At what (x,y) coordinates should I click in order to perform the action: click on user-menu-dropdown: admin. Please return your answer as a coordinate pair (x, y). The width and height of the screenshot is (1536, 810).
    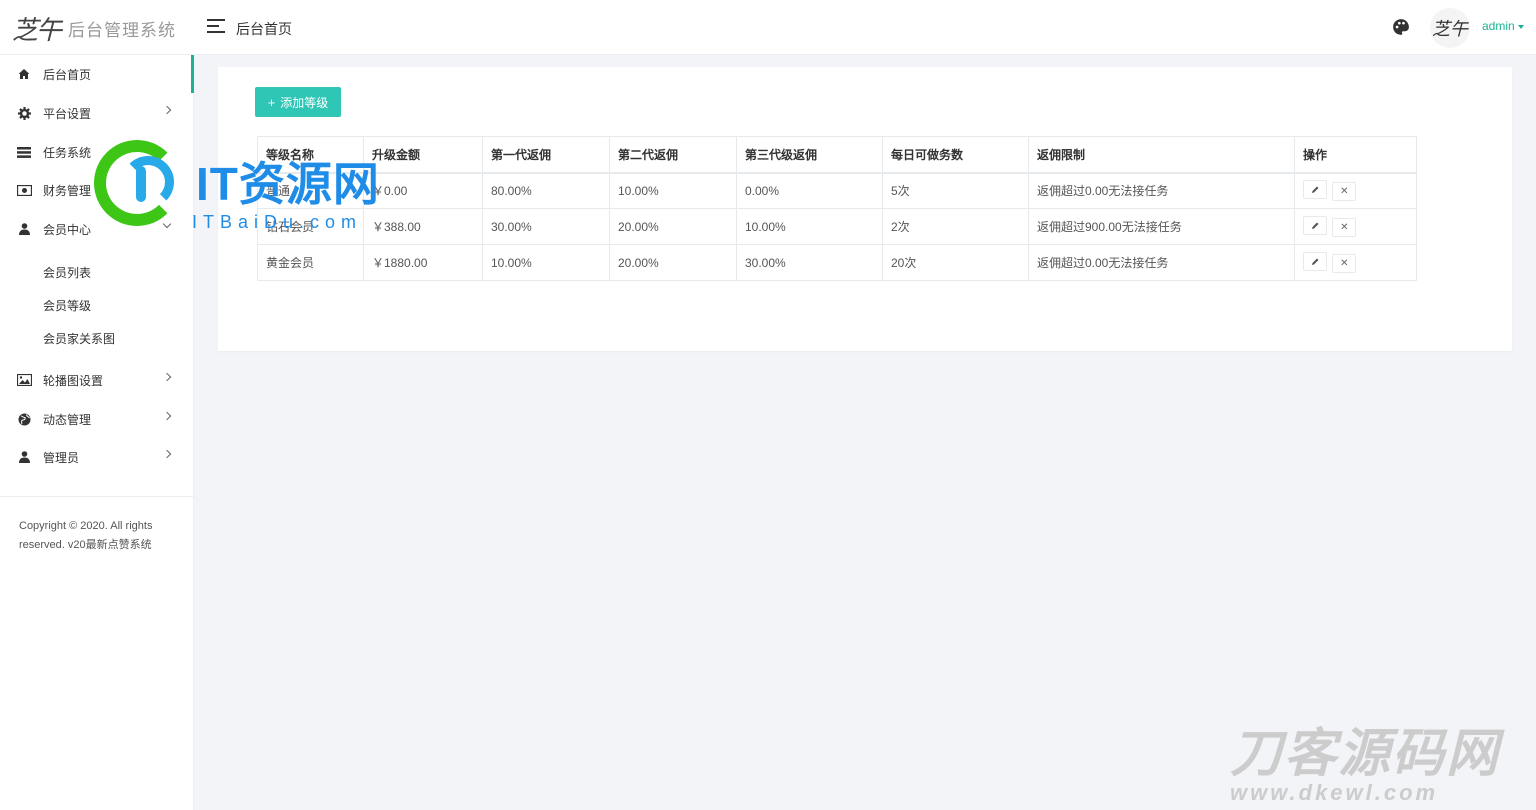
    Looking at the image, I should click on (1503, 26).